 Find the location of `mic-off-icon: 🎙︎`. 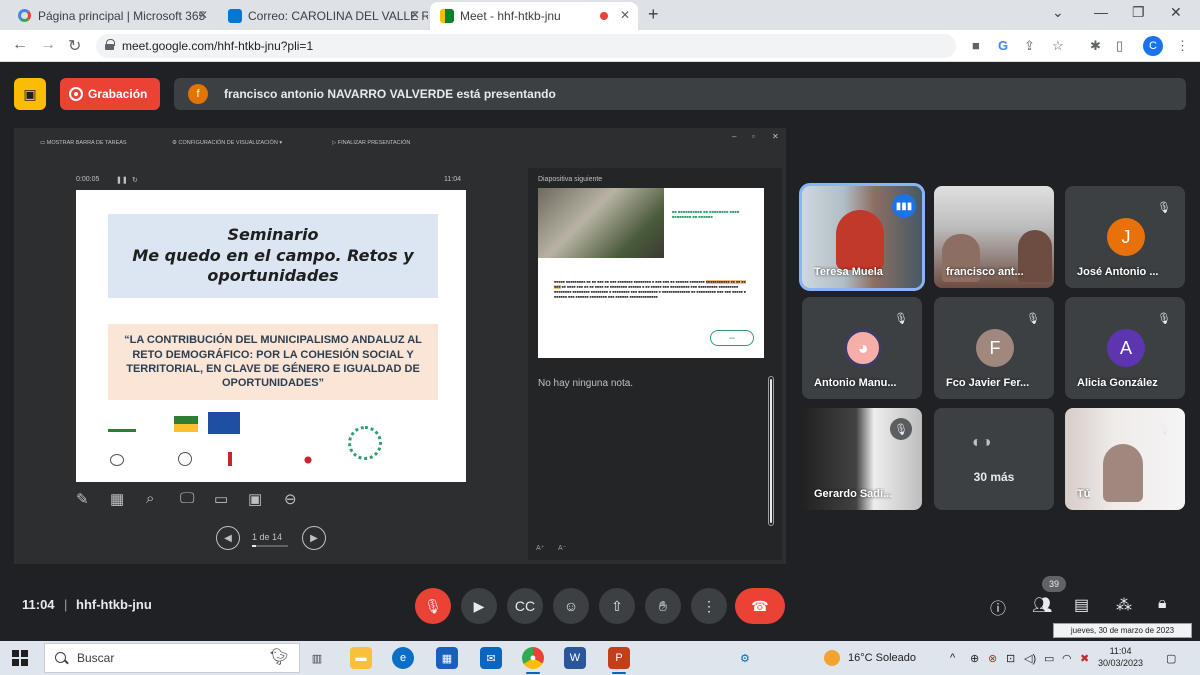

mic-off-icon: 🎙︎ is located at coordinates (1164, 318).